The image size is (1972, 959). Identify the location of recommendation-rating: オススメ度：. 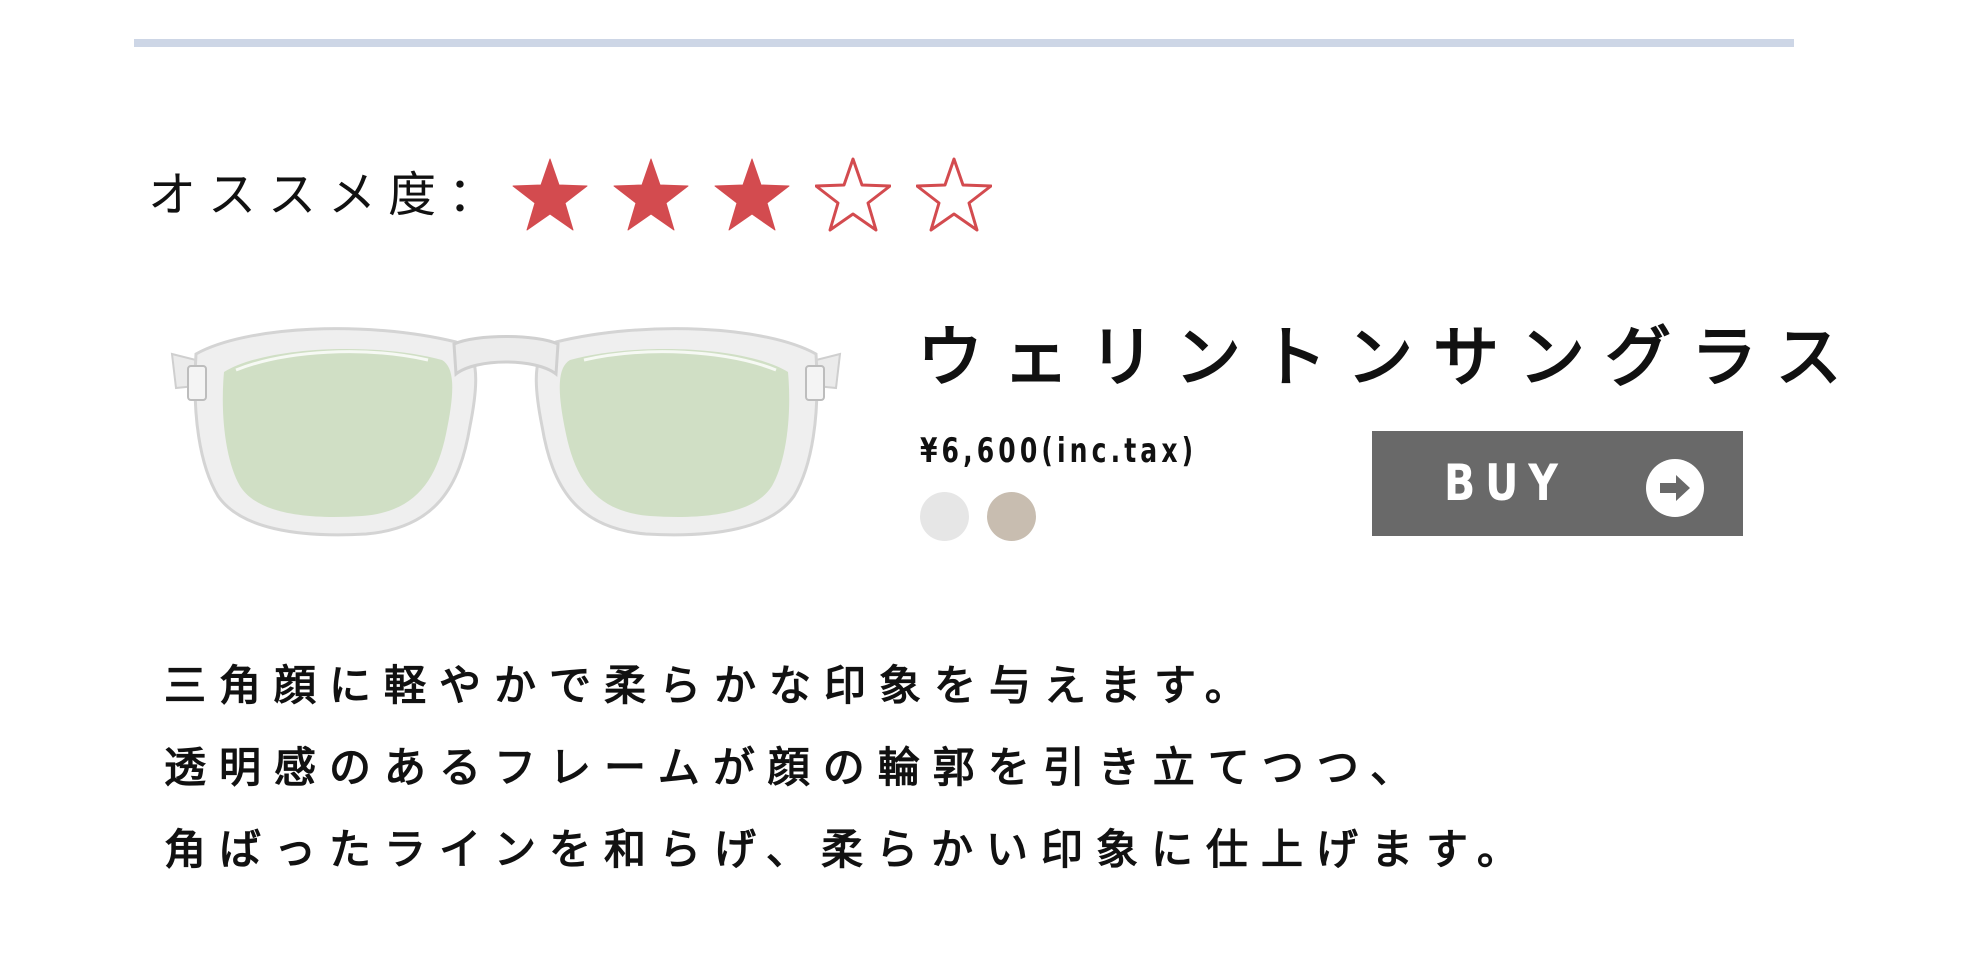
(570, 195).